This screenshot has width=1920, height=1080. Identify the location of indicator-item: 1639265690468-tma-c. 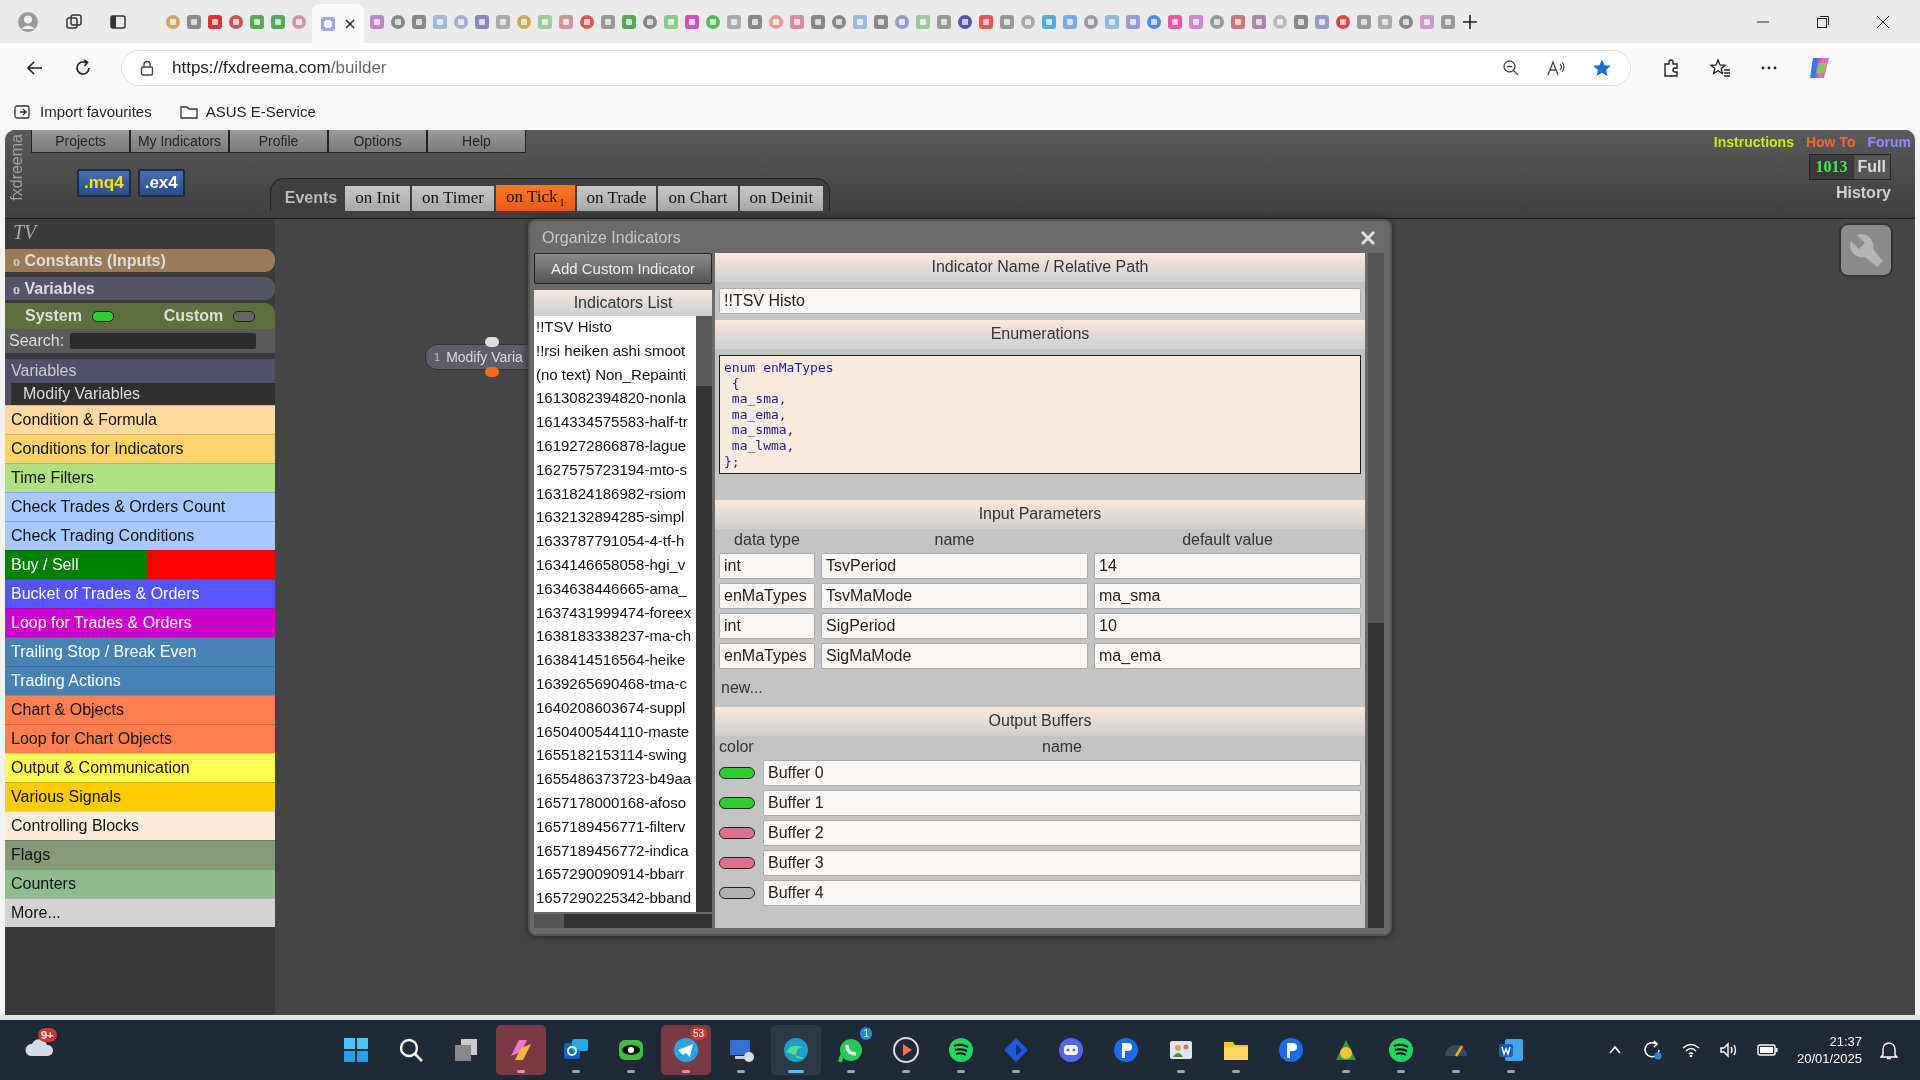
(615, 684).